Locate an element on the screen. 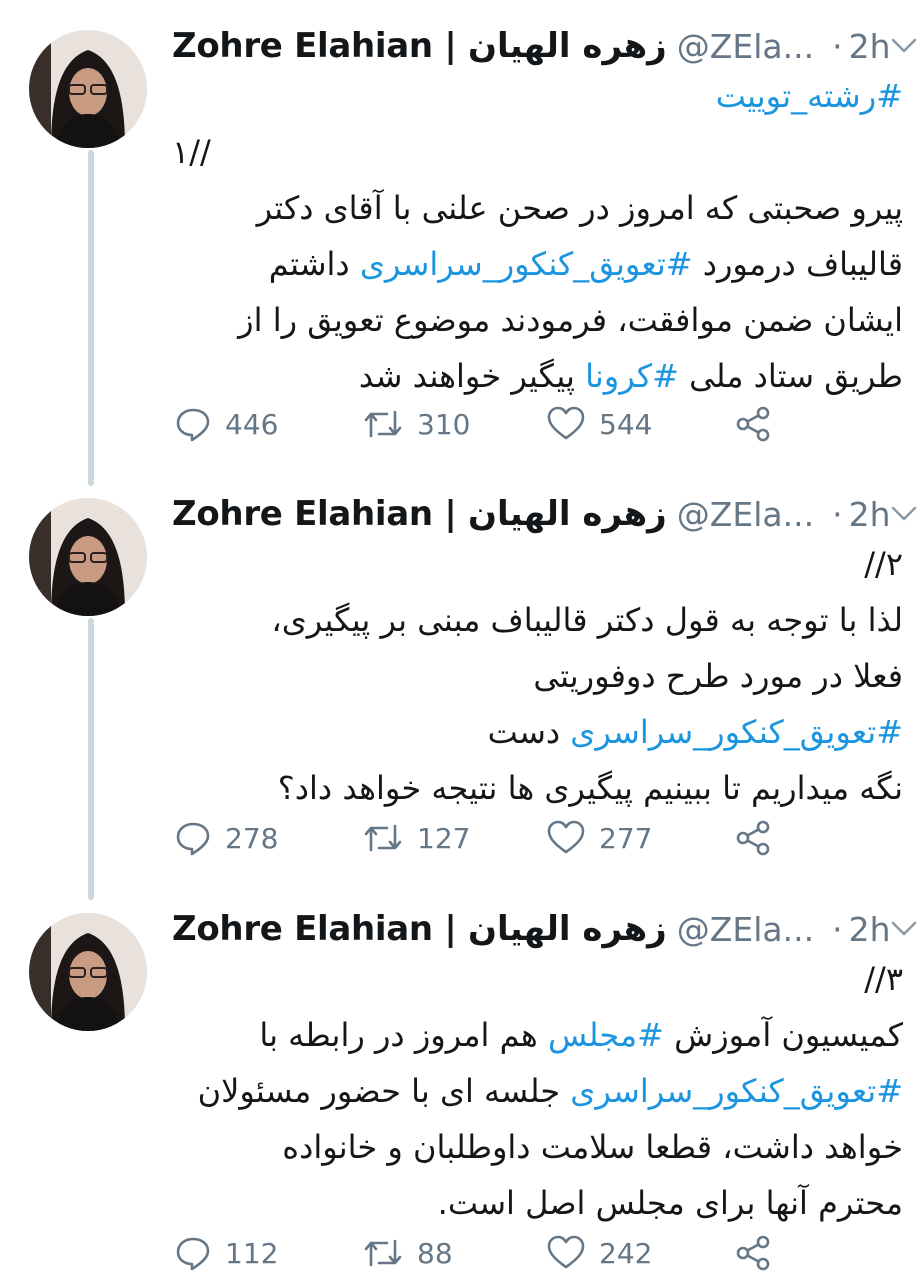 This screenshot has height=1280, width=923. tweet-text-segment: پیگیر خواهند شد is located at coordinates (472, 376).